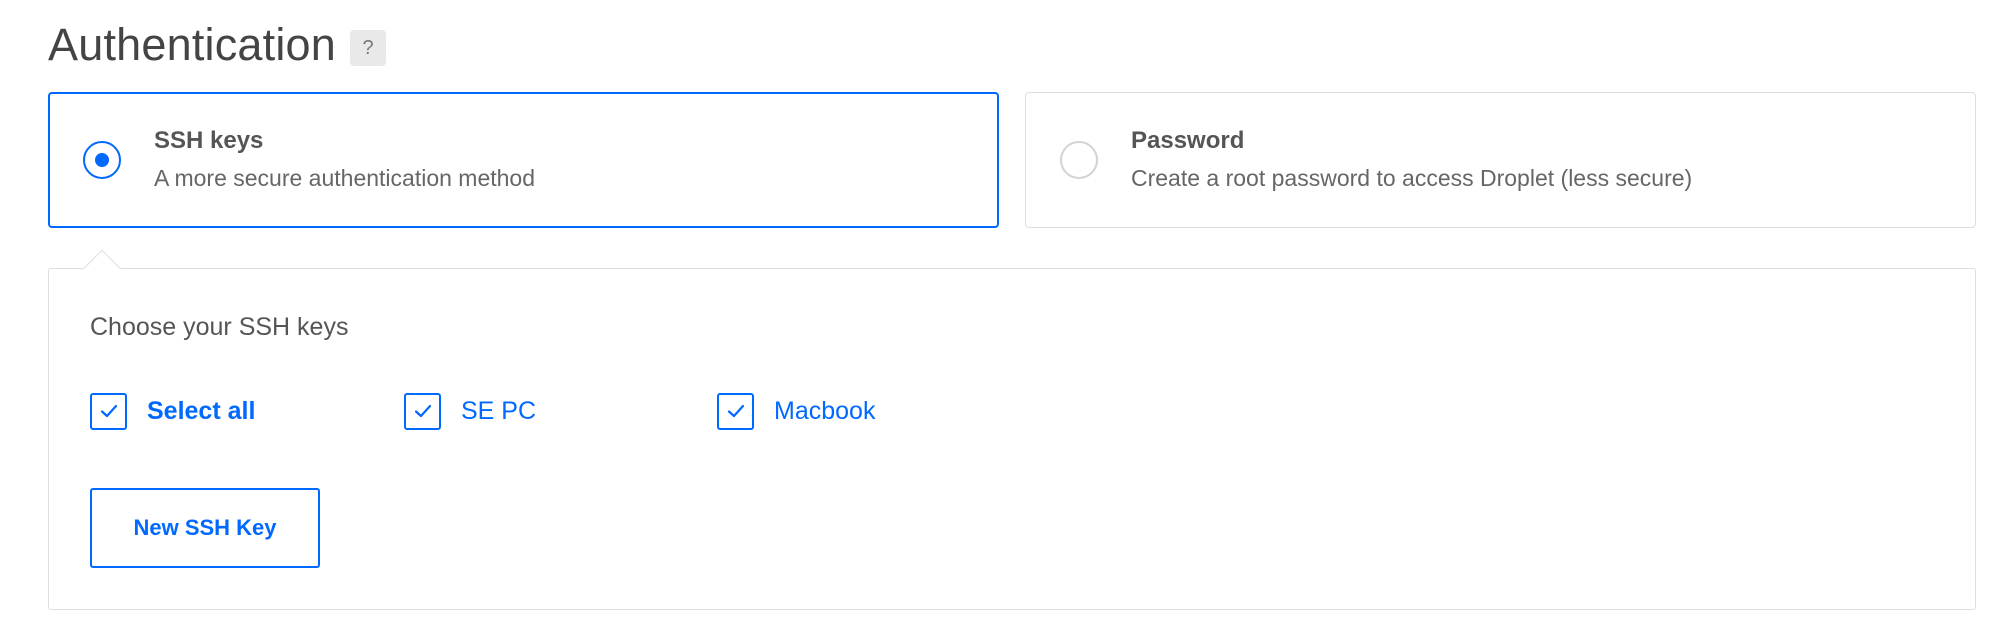  Describe the element at coordinates (498, 411) in the screenshot. I see `ssh-key-label: SE PC` at that location.